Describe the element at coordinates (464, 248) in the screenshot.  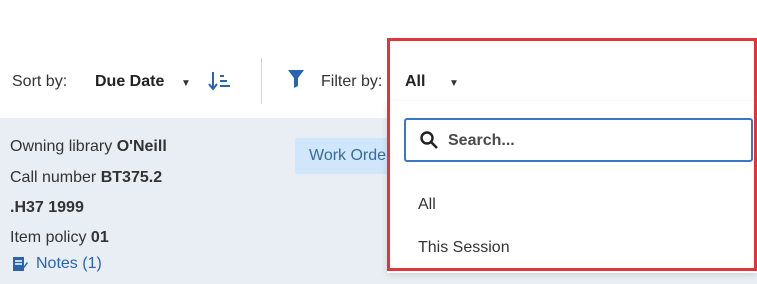
I see `filter-option-this-session: This Session` at that location.